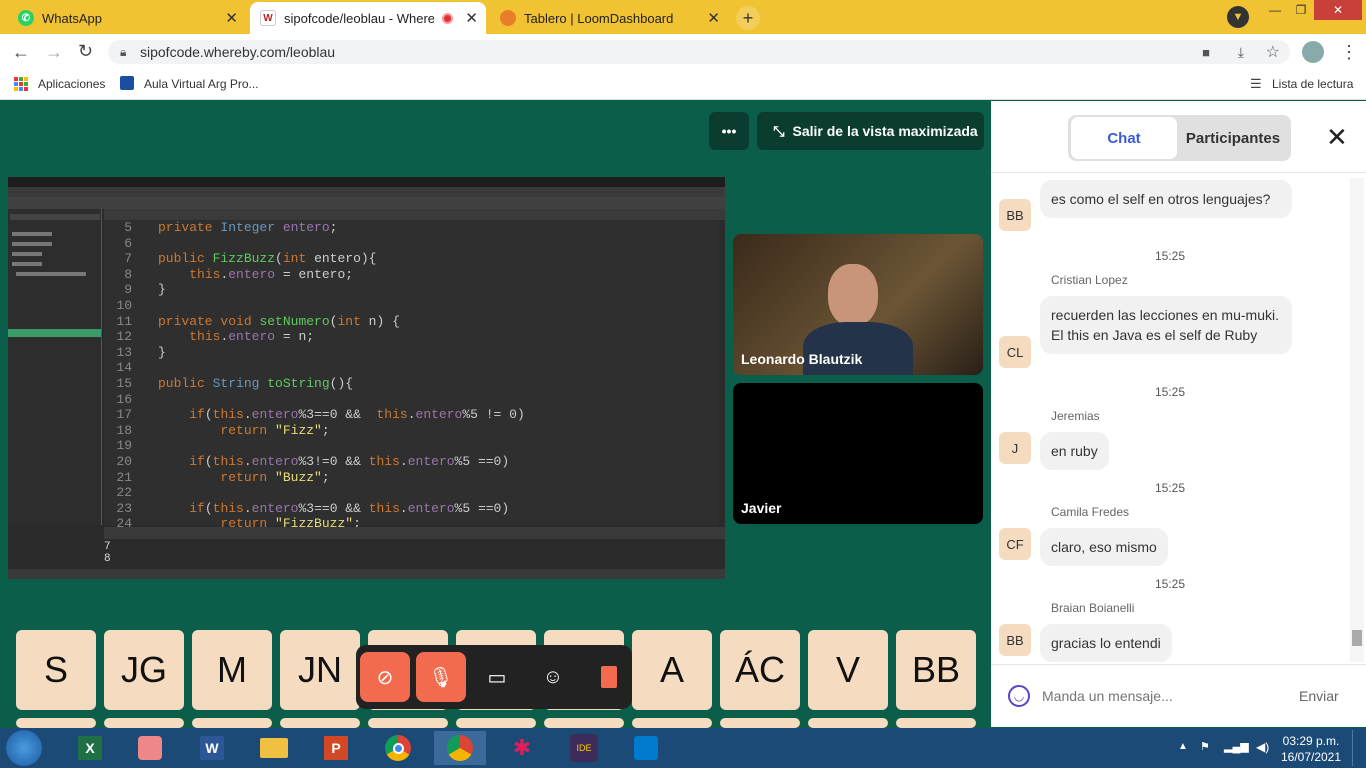  I want to click on volume-icon: ◀), so click(1262, 747).